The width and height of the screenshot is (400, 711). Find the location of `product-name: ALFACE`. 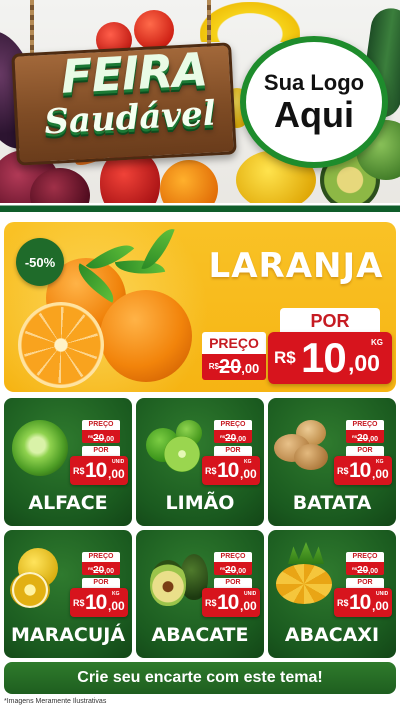

product-name: ALFACE is located at coordinates (68, 503).